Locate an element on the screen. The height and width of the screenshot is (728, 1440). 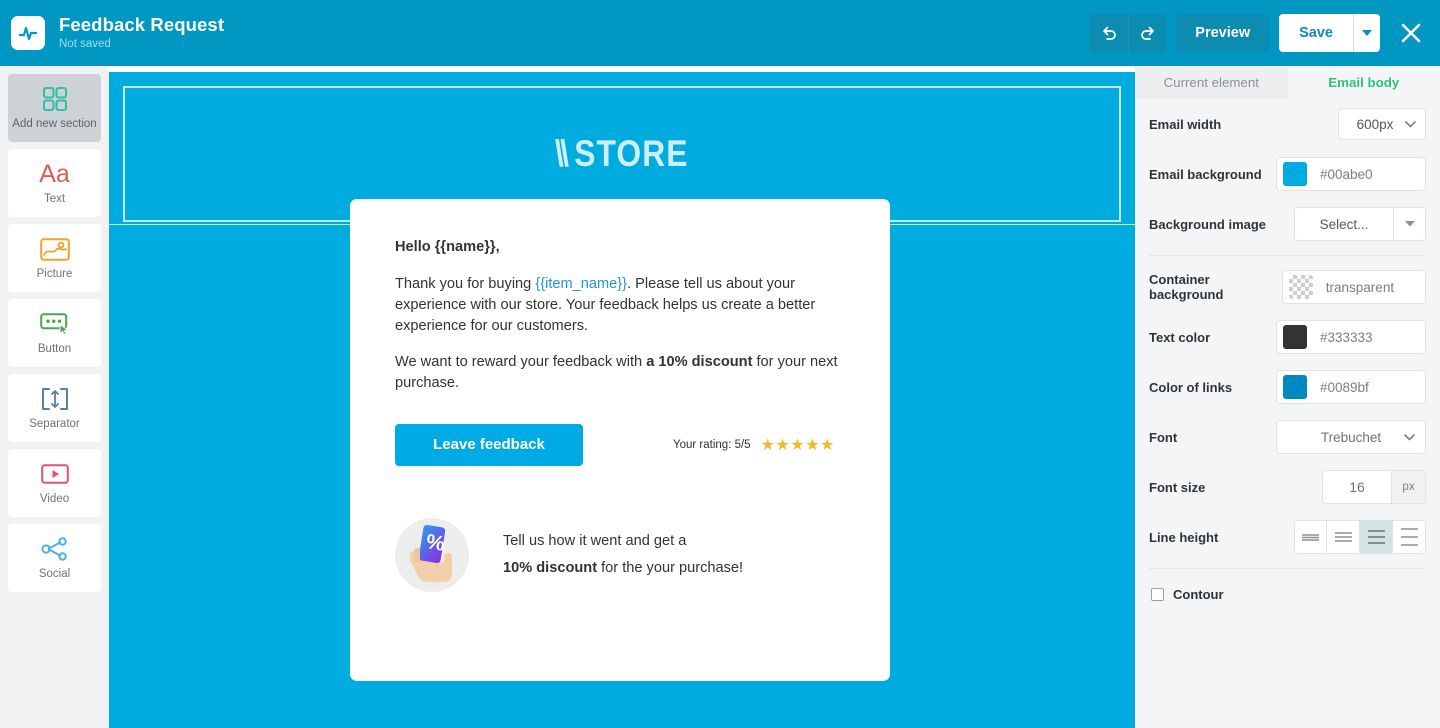
font-size-control: 16 px is located at coordinates (1374, 487).